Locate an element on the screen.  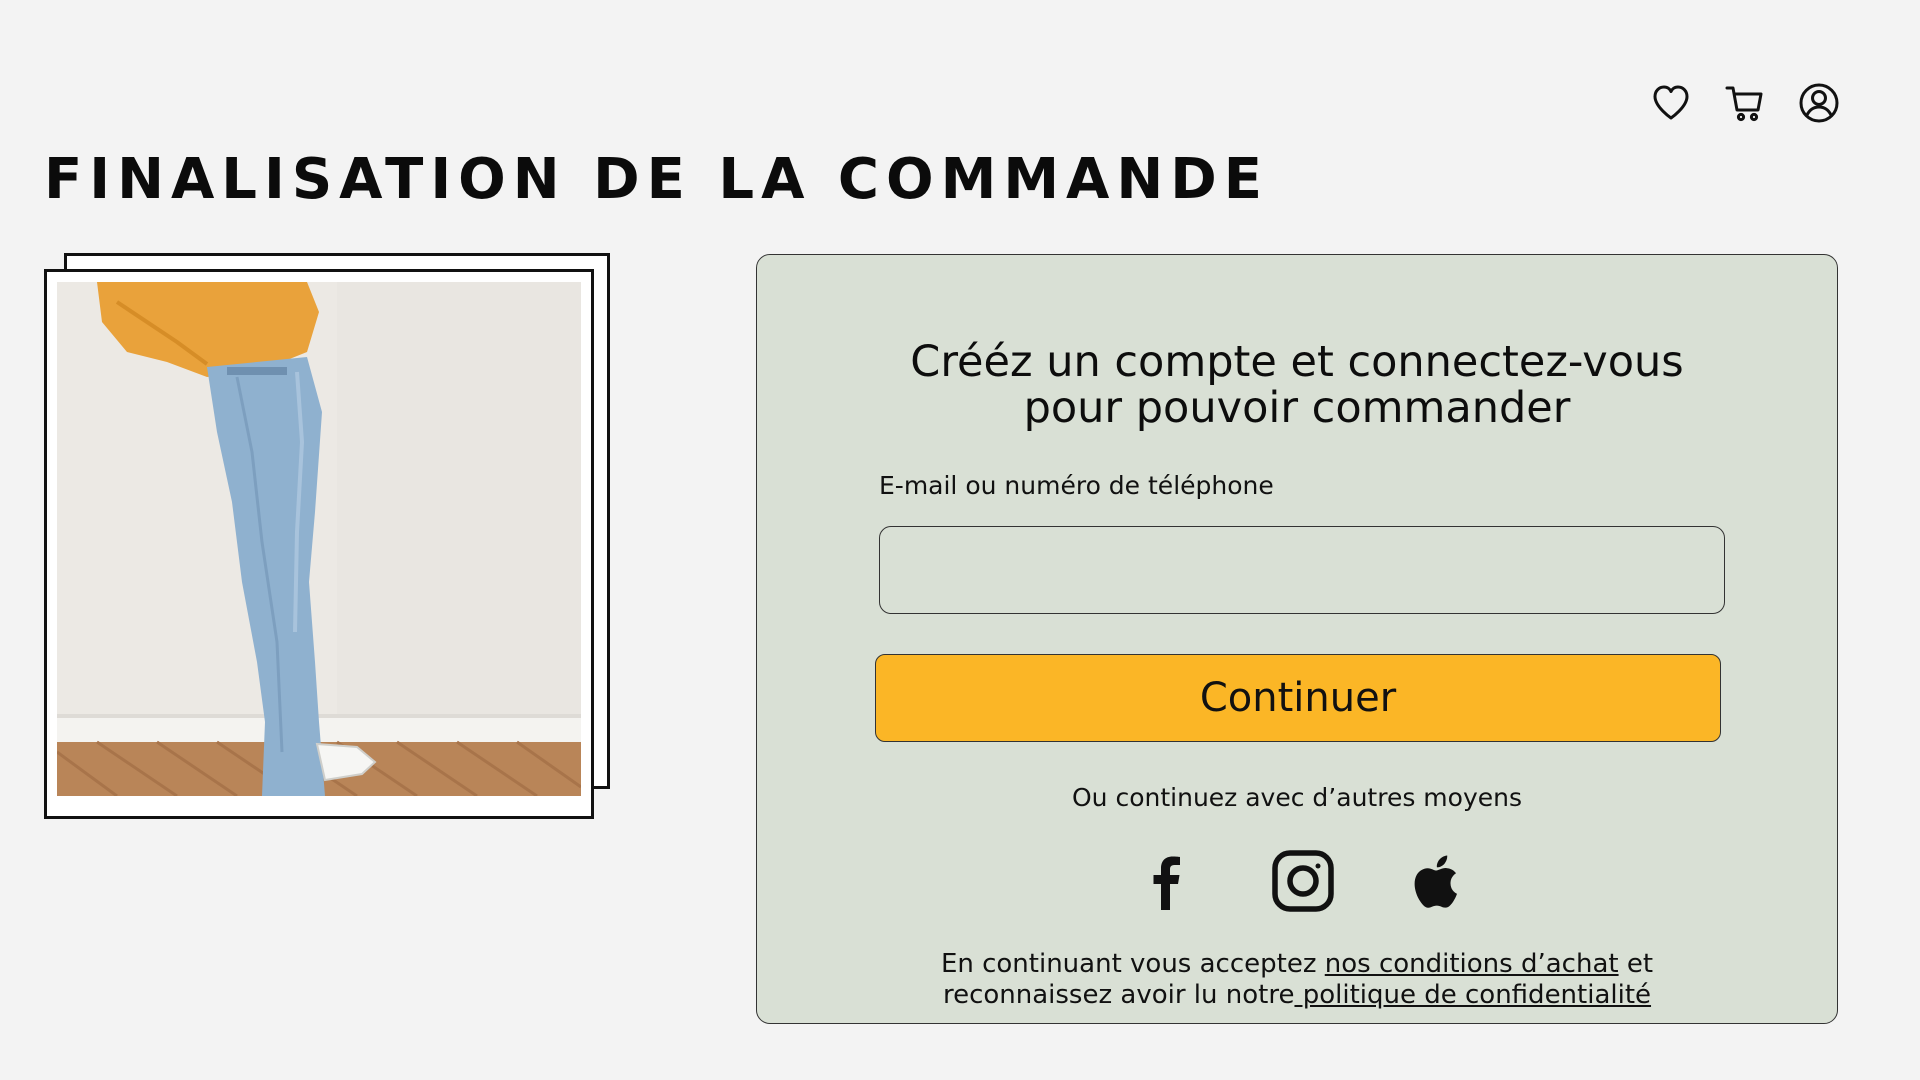
facebook-icon is located at coordinates (1167, 881).